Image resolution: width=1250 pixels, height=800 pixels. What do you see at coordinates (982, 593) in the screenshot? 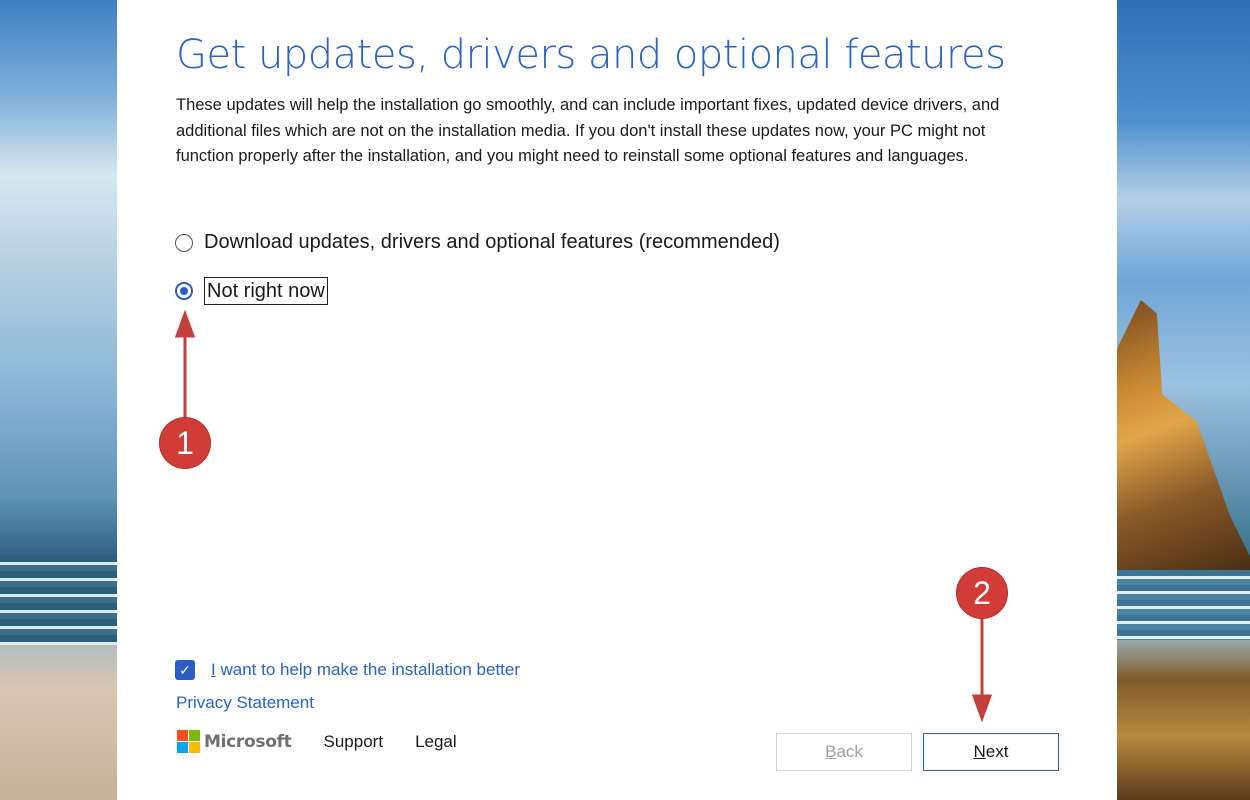
I see `annotation-marker-2: 2` at bounding box center [982, 593].